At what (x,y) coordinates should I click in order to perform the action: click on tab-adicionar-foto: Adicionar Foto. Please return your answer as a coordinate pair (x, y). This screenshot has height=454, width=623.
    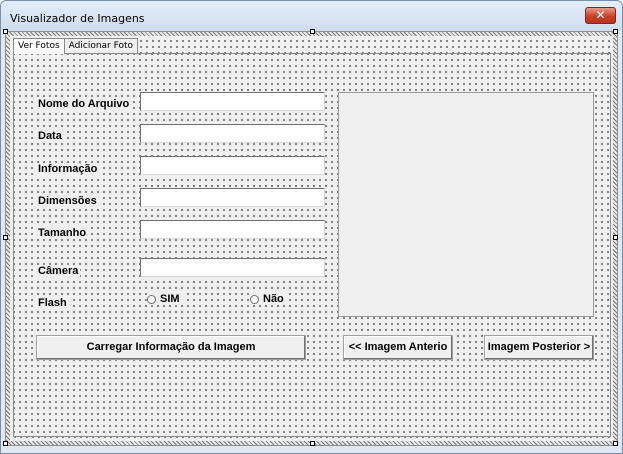
    Looking at the image, I should click on (101, 45).